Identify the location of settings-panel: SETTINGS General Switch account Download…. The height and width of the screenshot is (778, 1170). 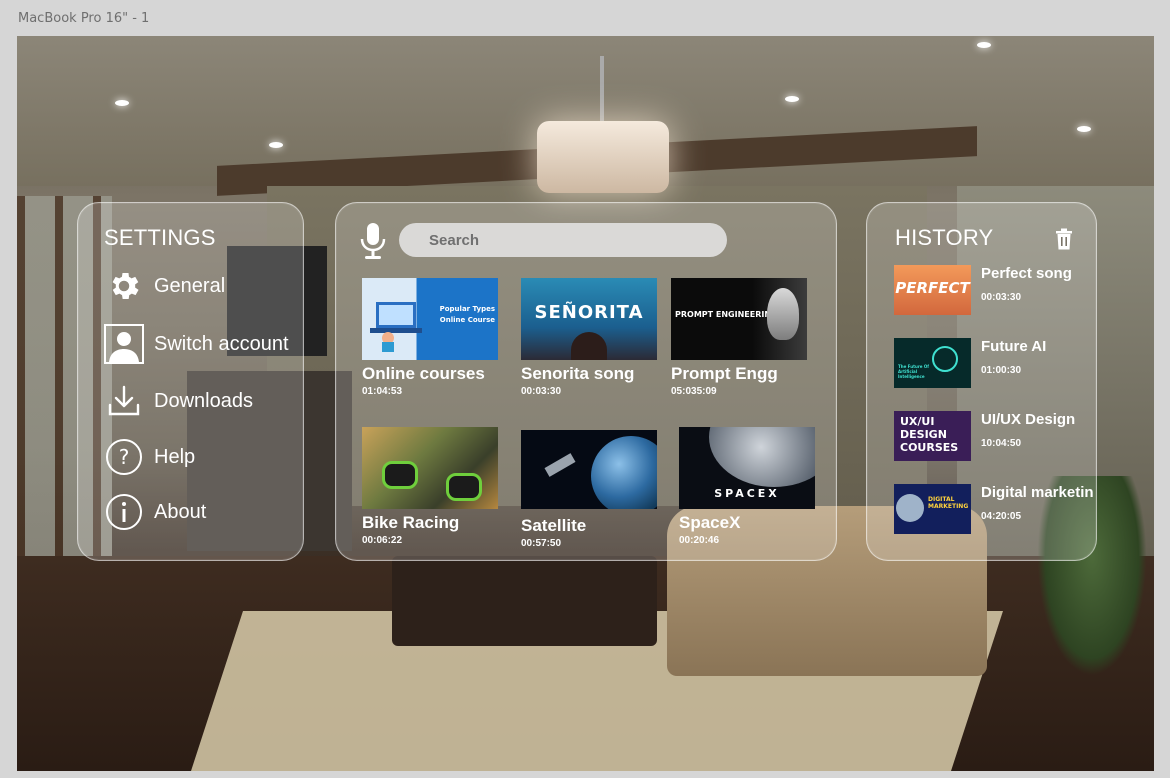
(190, 381).